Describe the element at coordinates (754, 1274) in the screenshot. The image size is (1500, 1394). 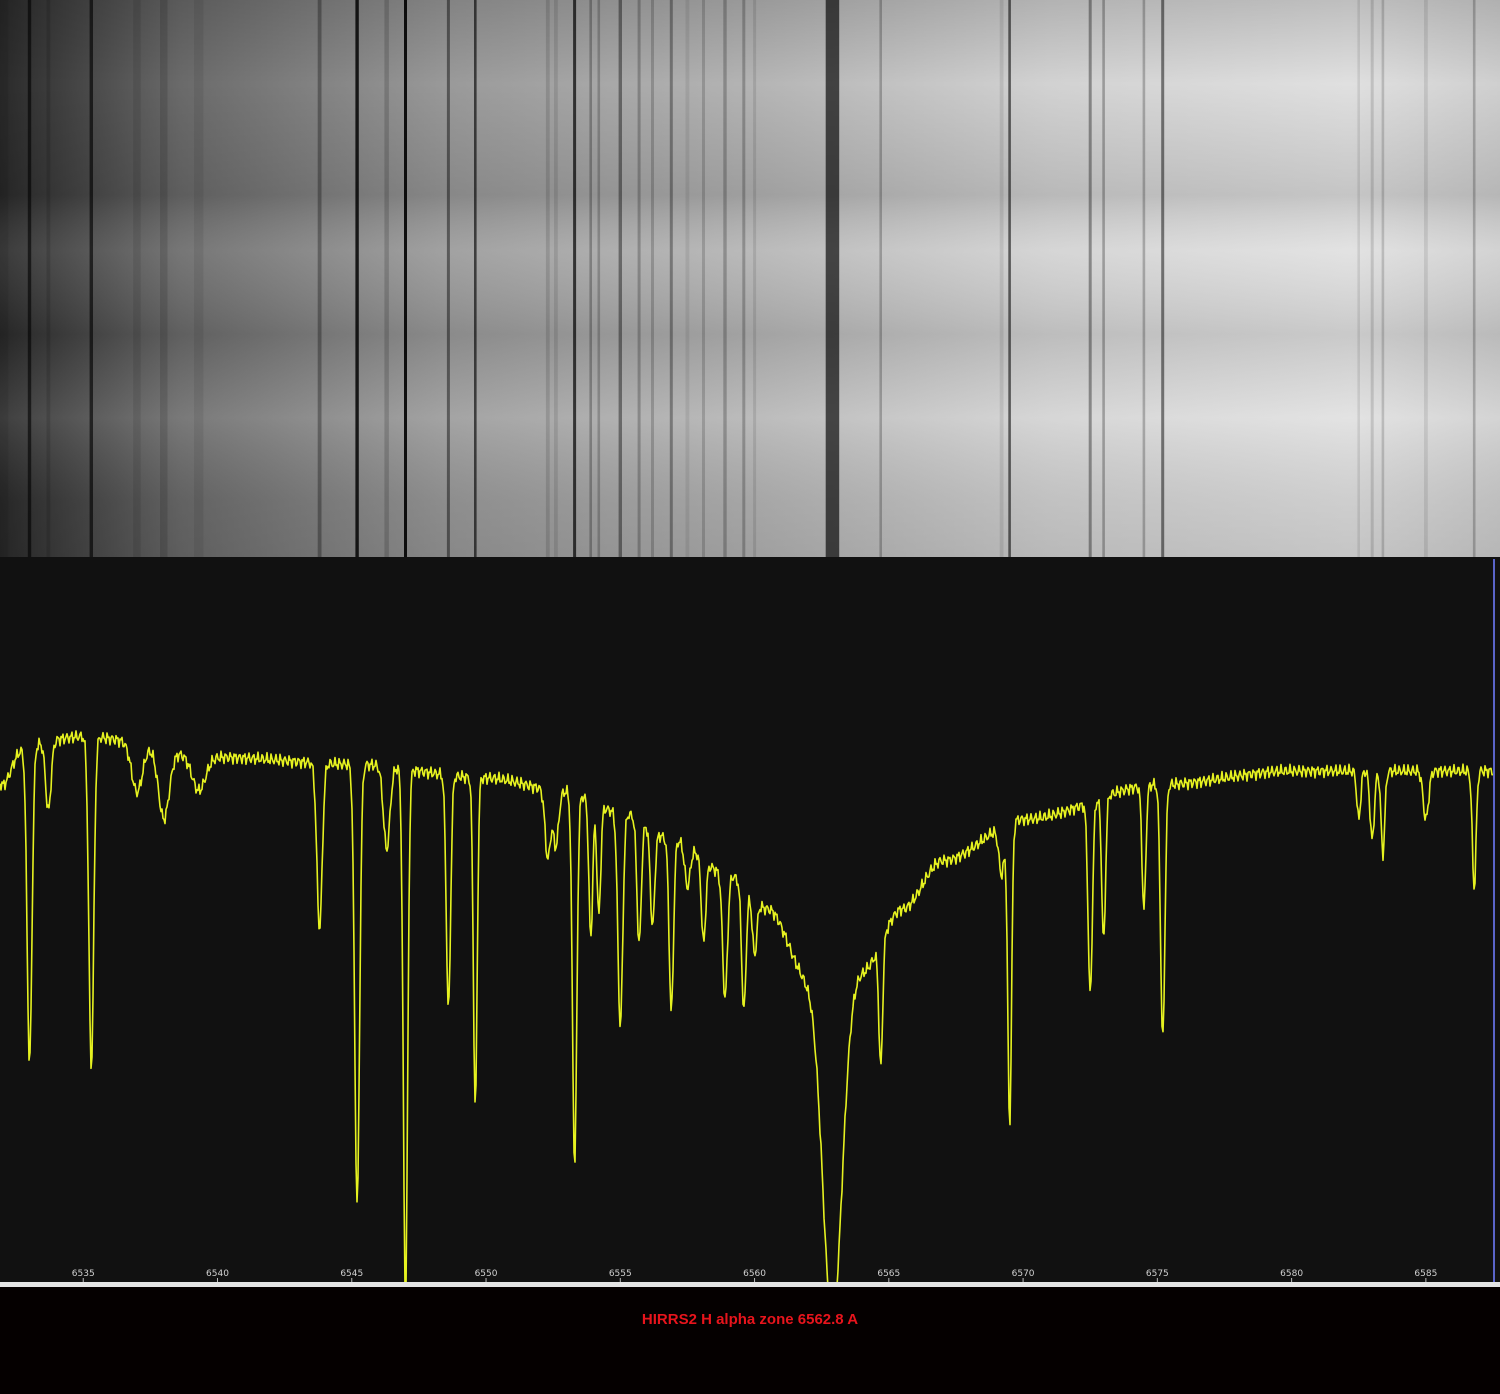
I see `x-tick-label: 6560` at that location.